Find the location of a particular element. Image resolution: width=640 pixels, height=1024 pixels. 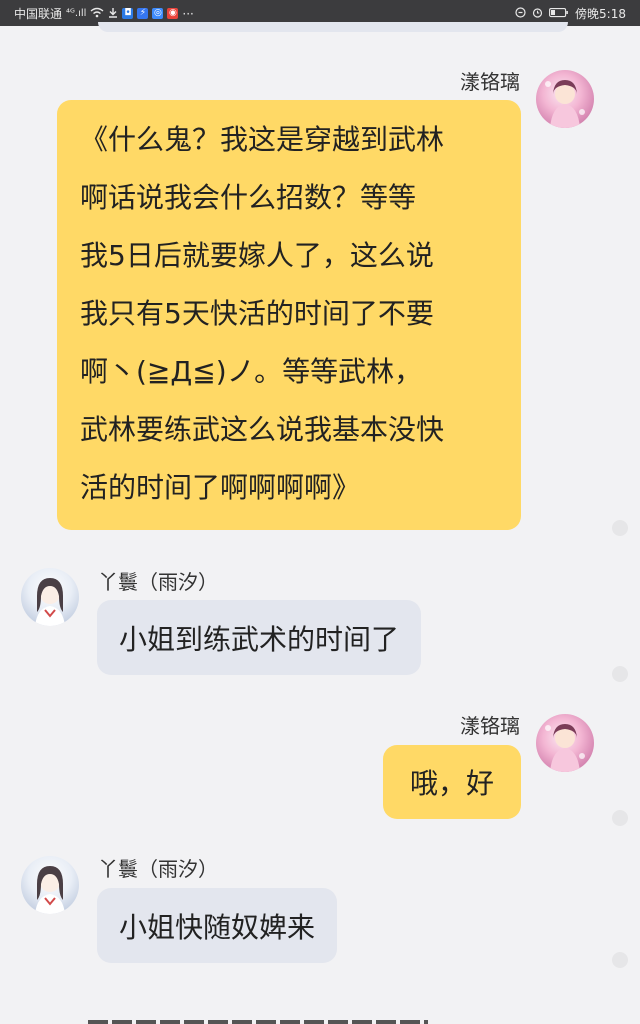

message-text: 哦，好 is located at coordinates (451, 783).